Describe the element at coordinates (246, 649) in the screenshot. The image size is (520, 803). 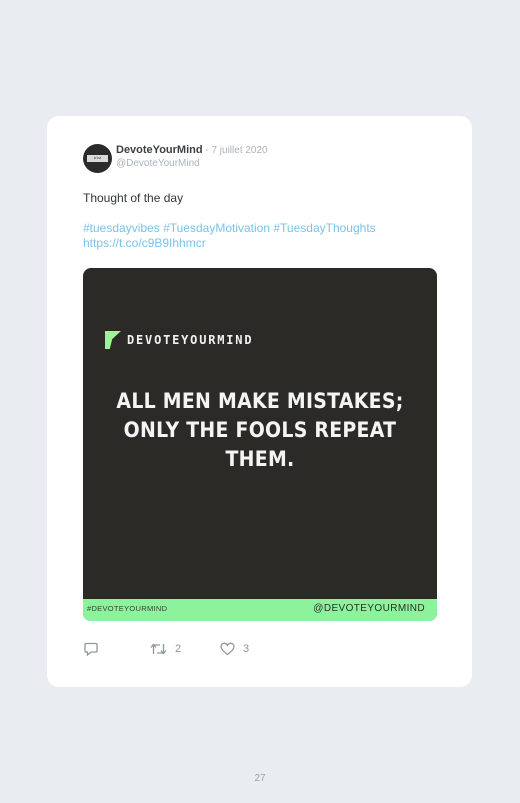
I see `like-count: 3` at that location.